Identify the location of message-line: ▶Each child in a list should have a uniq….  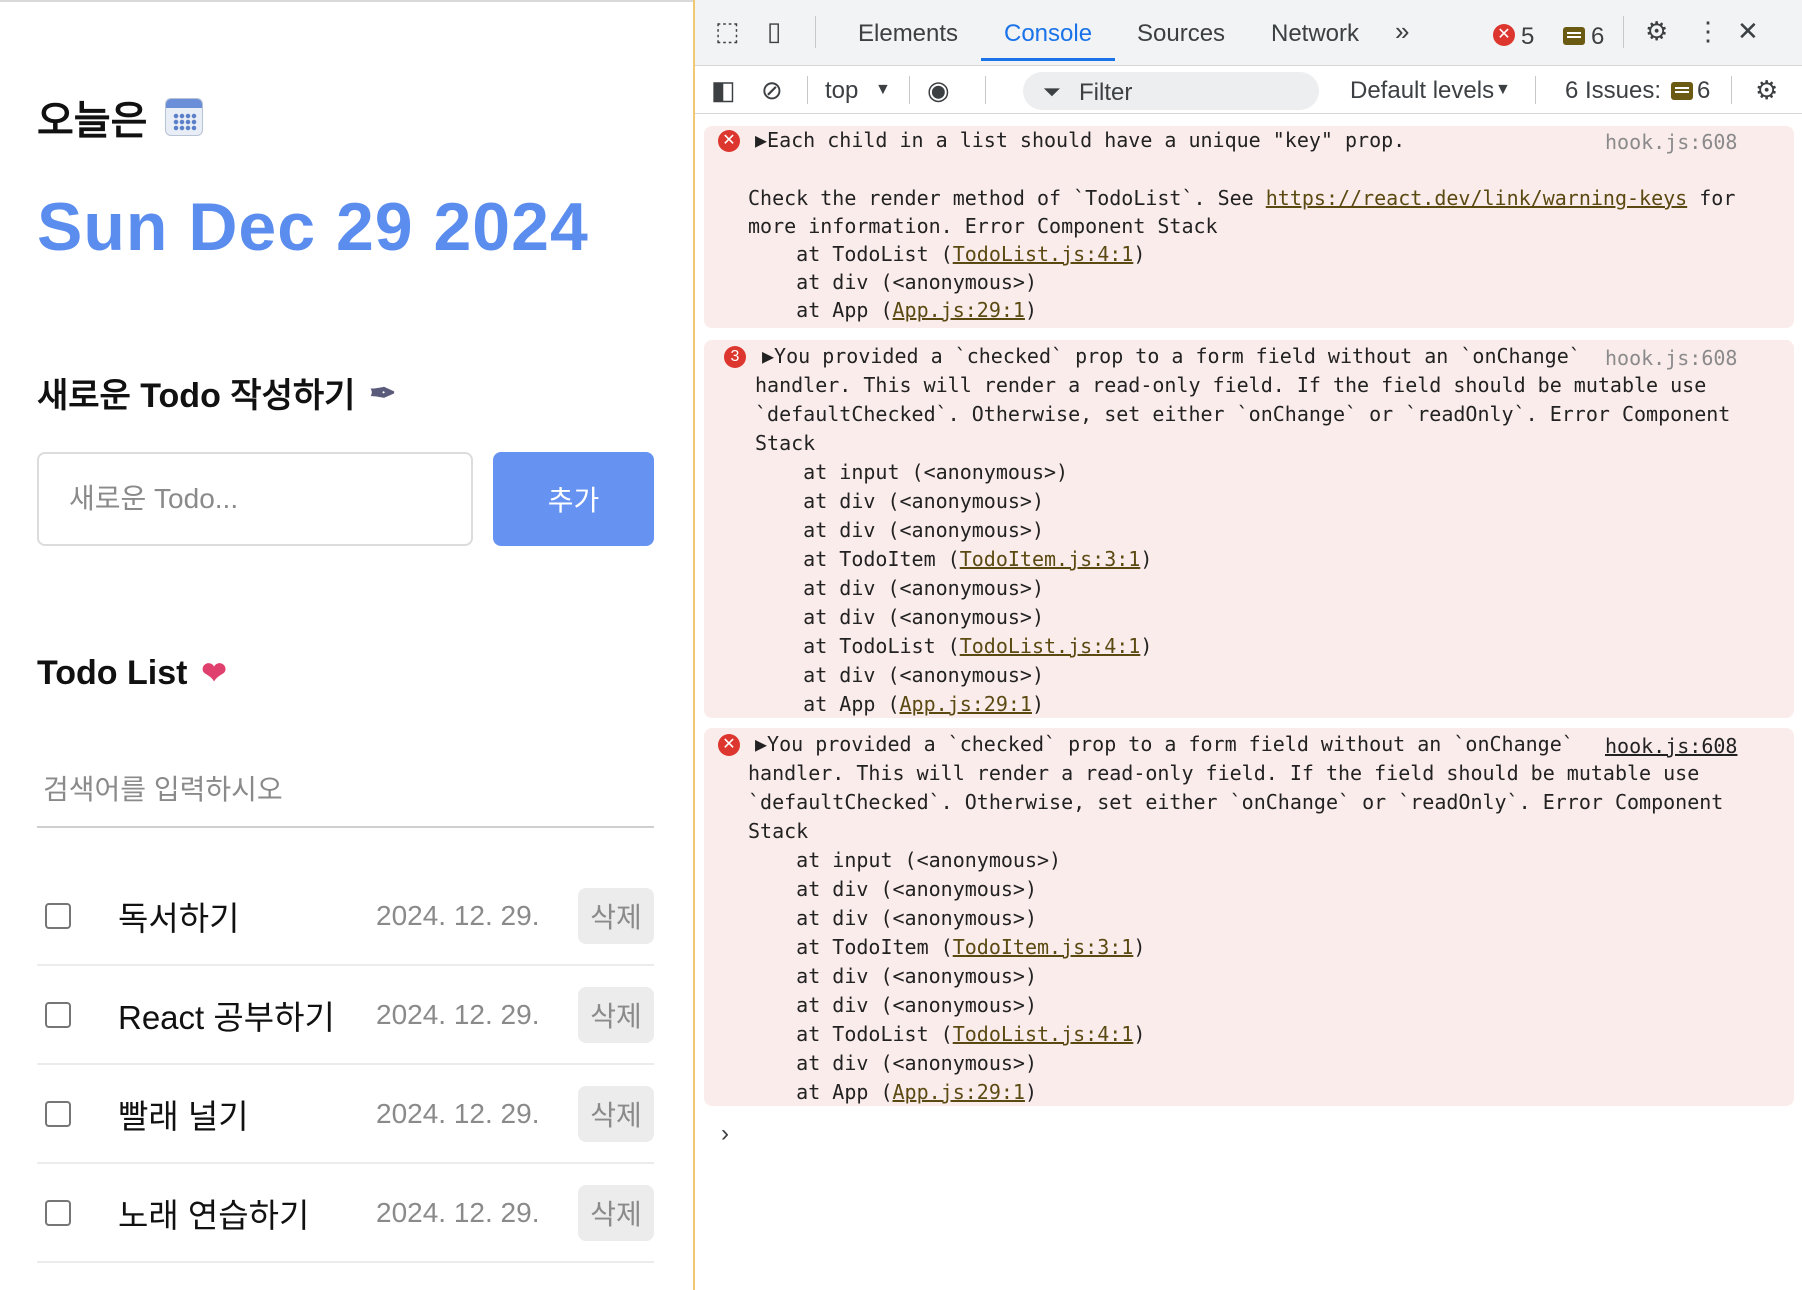
(1080, 140).